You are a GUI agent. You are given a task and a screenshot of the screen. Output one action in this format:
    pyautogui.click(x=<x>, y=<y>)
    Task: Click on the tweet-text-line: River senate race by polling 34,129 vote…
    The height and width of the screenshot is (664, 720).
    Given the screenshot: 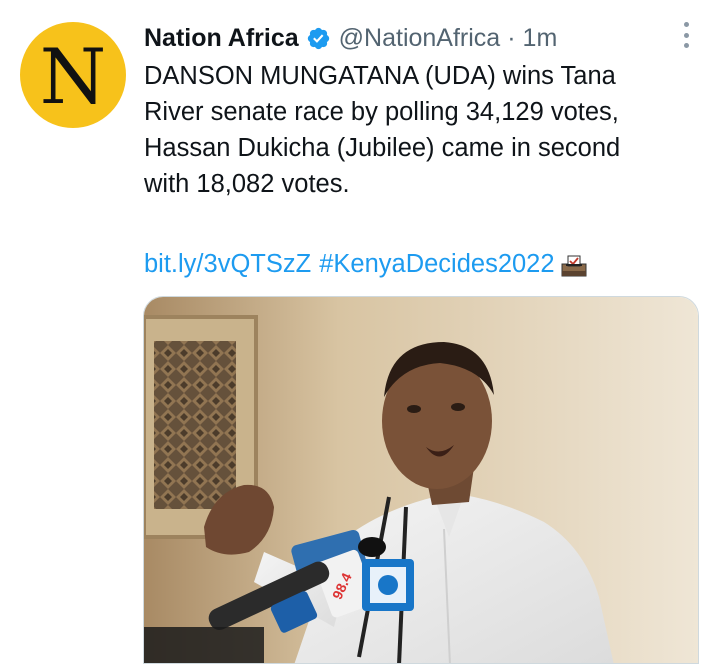 What is the action you would take?
    pyautogui.click(x=381, y=112)
    